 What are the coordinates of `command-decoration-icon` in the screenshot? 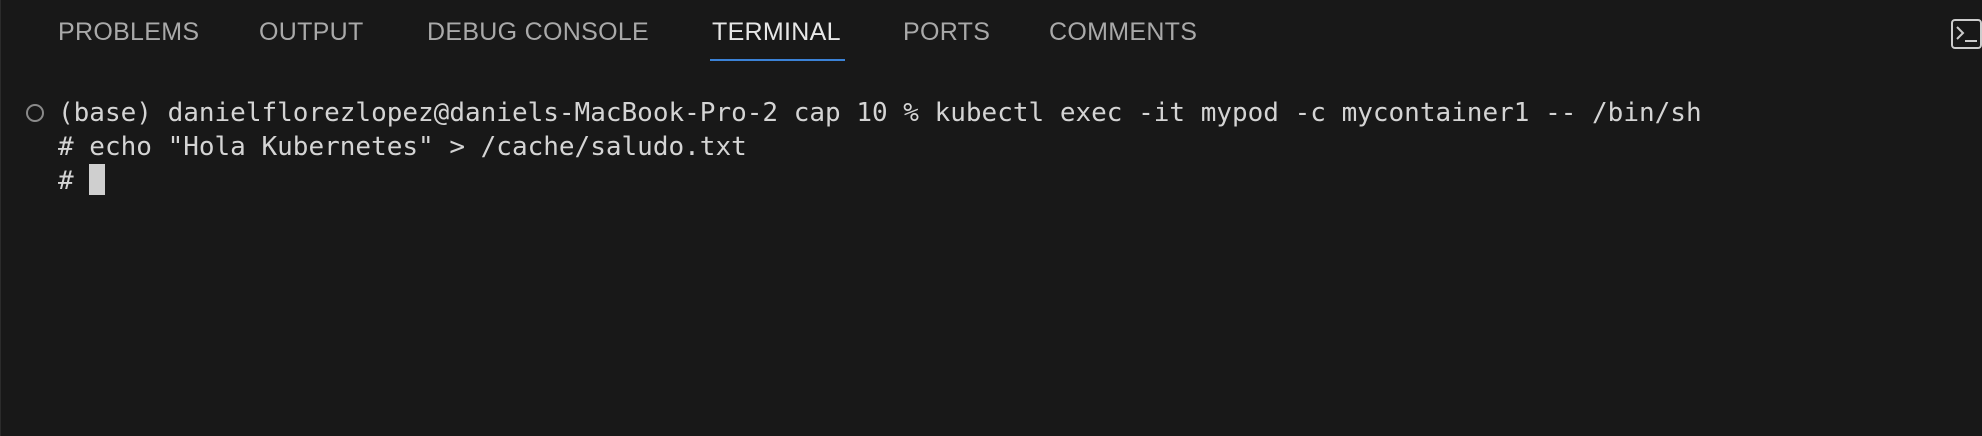 It's located at (35, 113).